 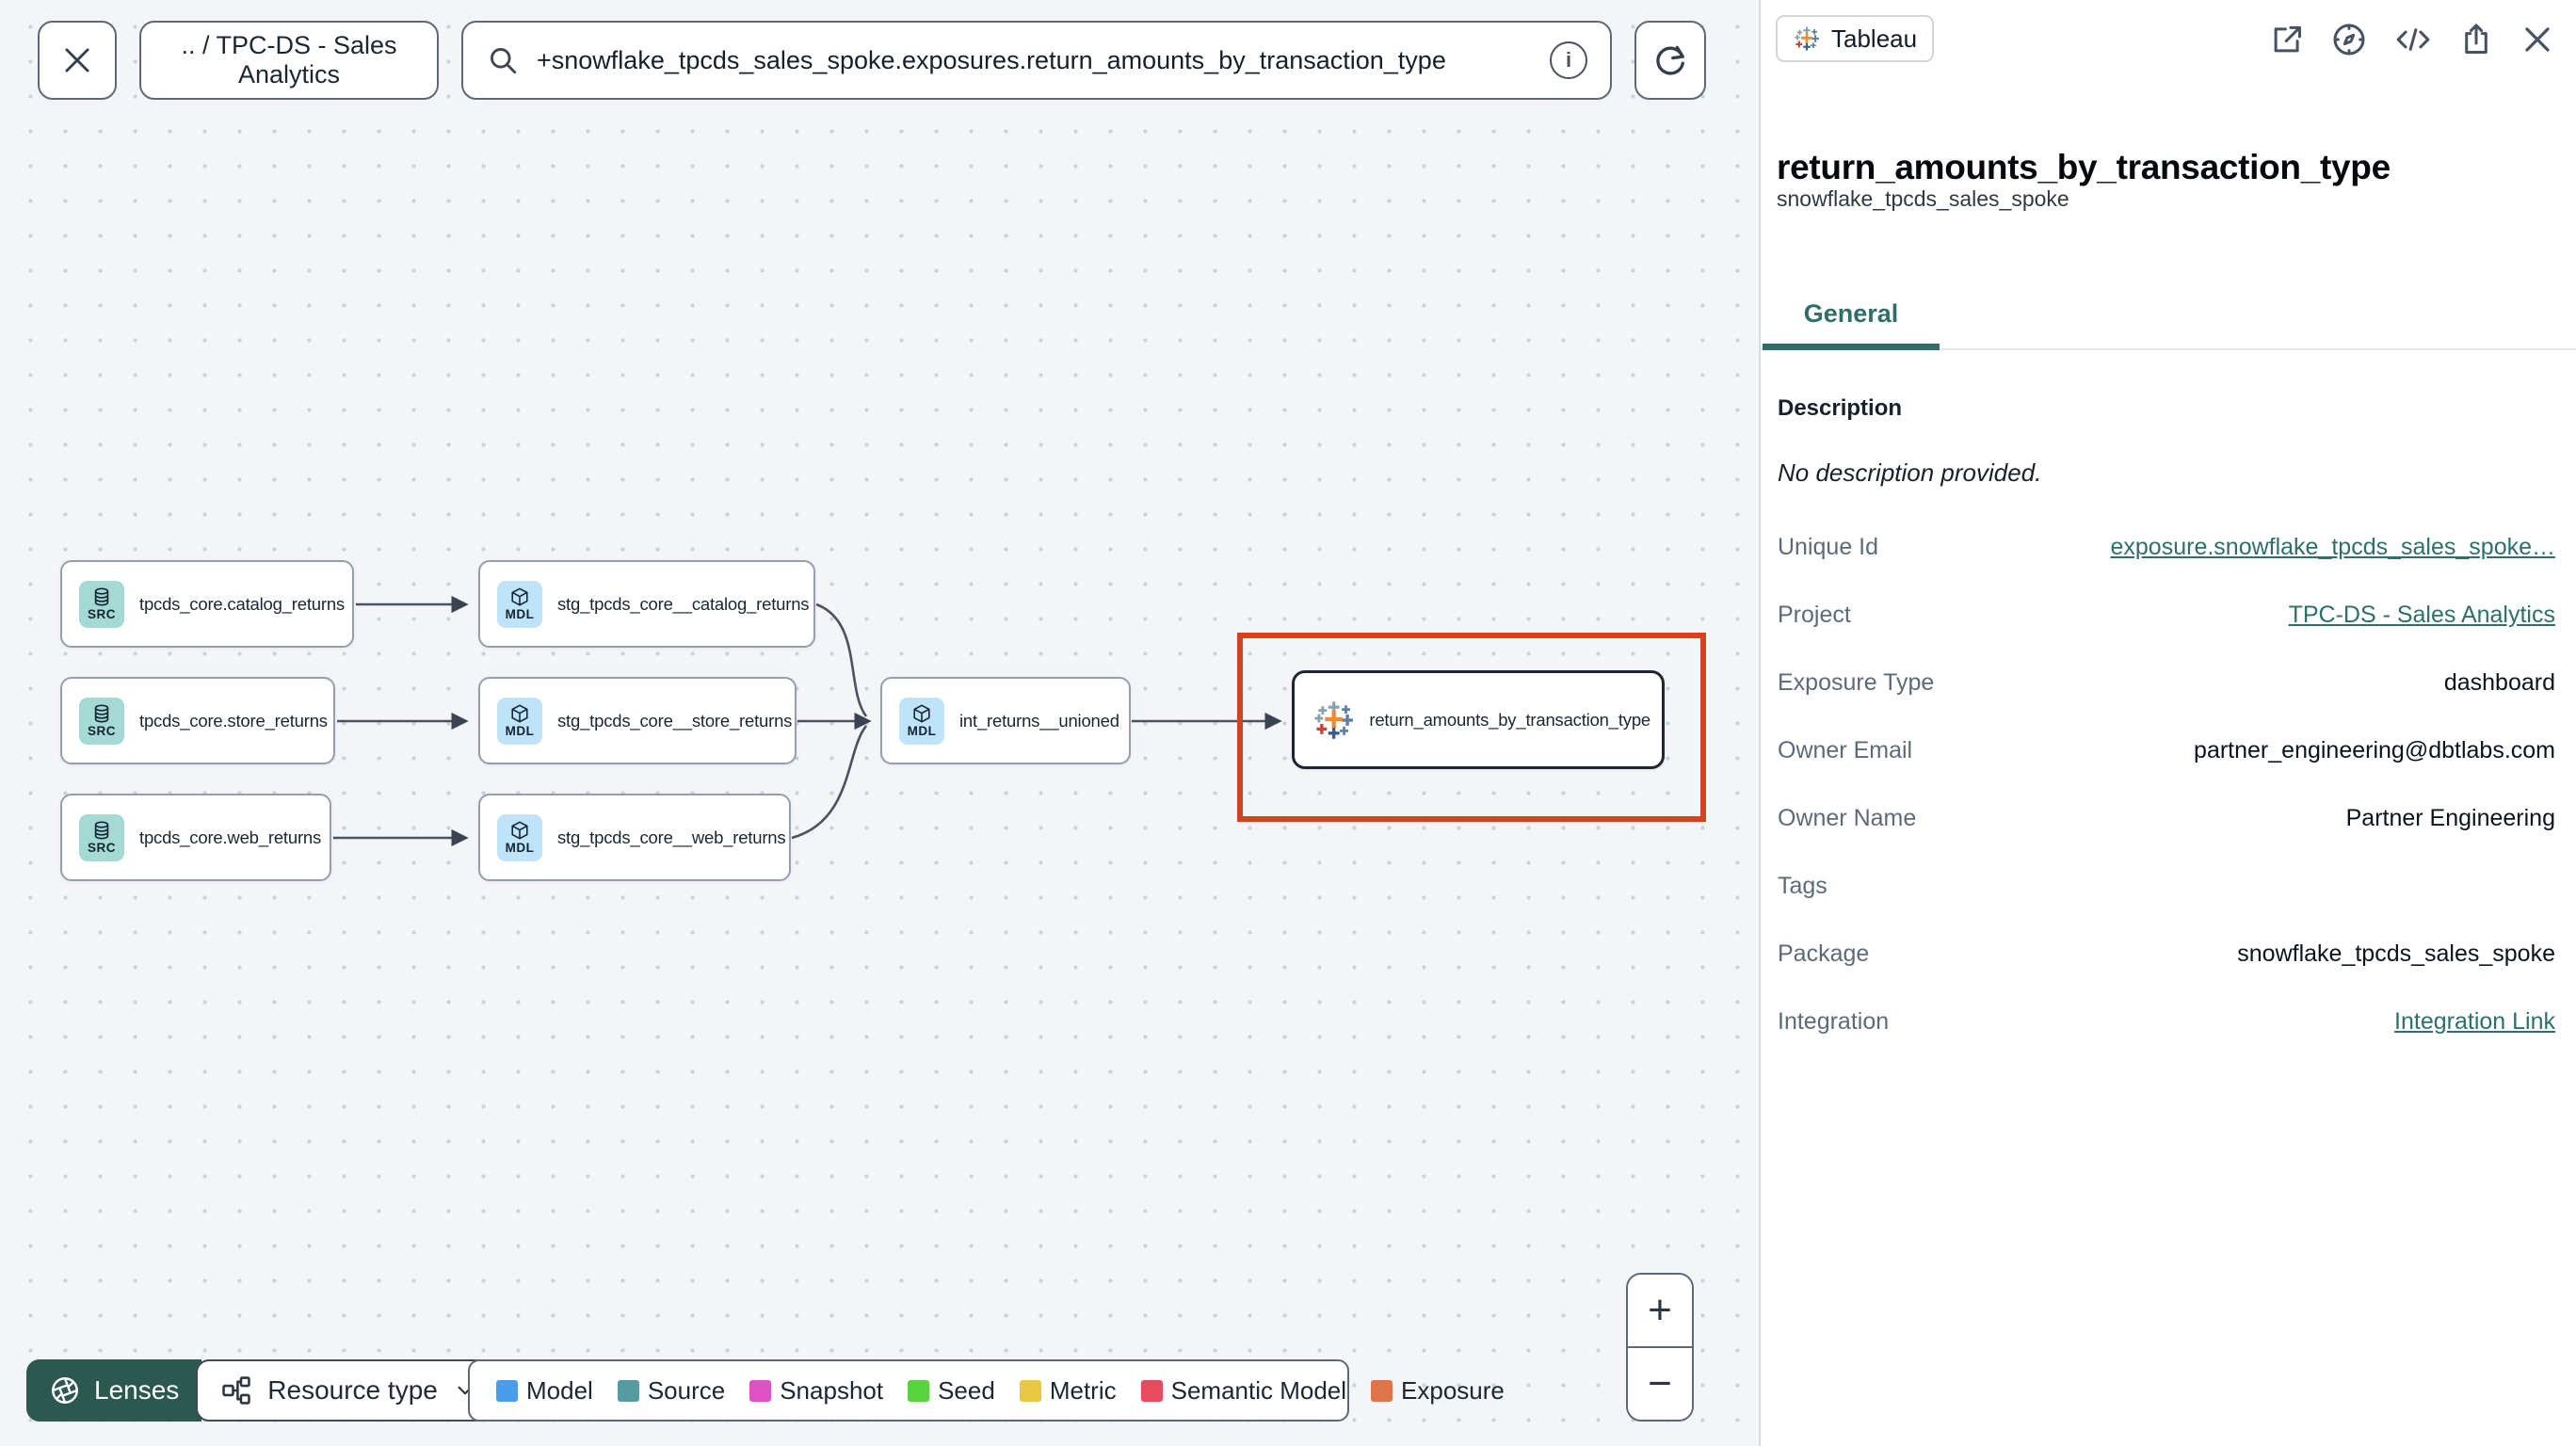 What do you see at coordinates (1847, 817) in the screenshot?
I see `field-label: Owner Name` at bounding box center [1847, 817].